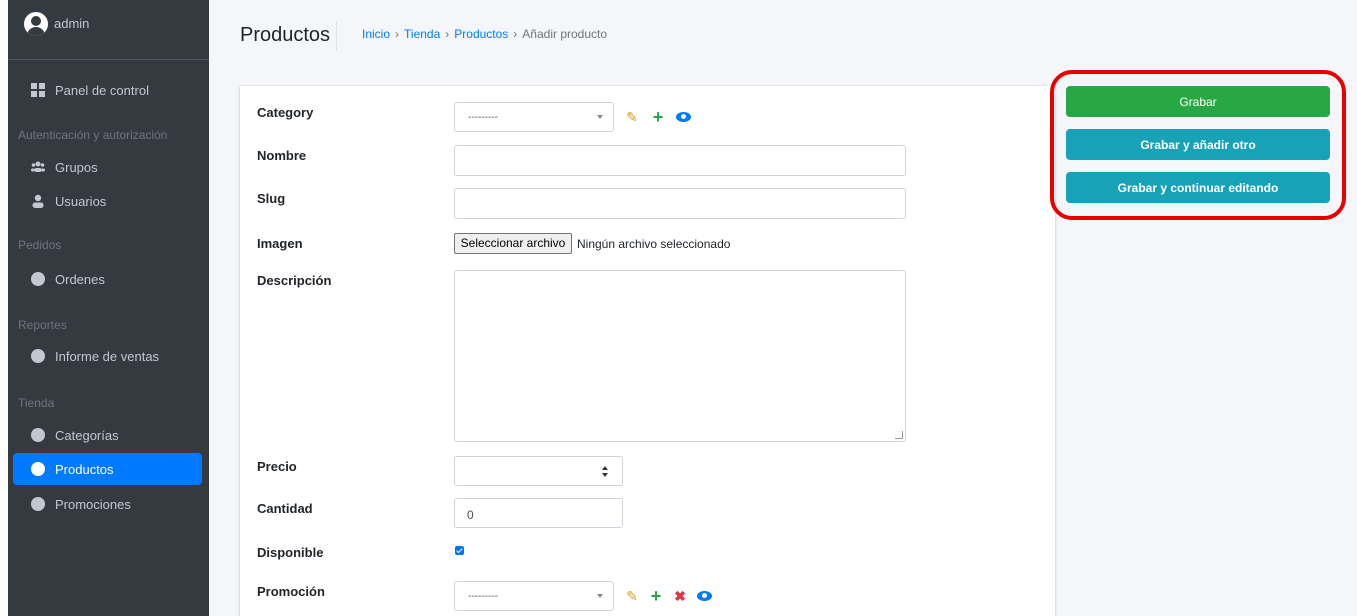 The image size is (1357, 616). I want to click on descripcion-label: Descripción, so click(294, 280).